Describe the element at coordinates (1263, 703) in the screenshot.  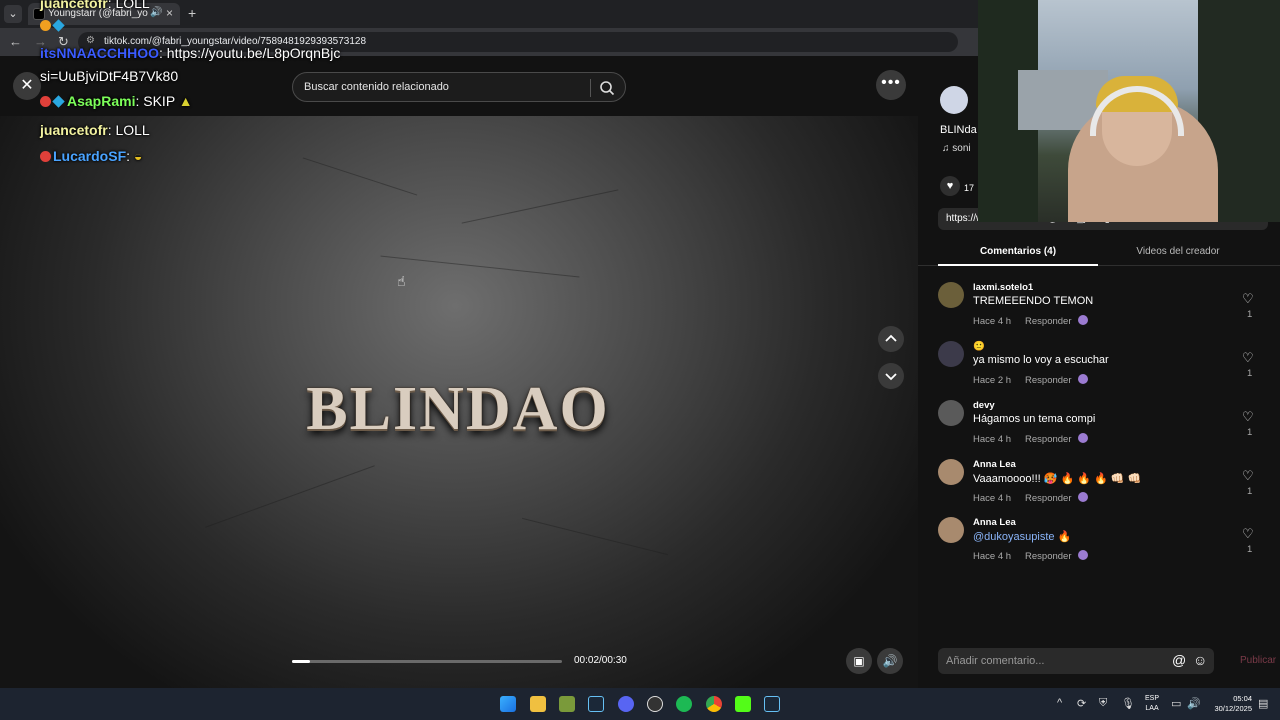
I see `notification-icon: ▤` at that location.